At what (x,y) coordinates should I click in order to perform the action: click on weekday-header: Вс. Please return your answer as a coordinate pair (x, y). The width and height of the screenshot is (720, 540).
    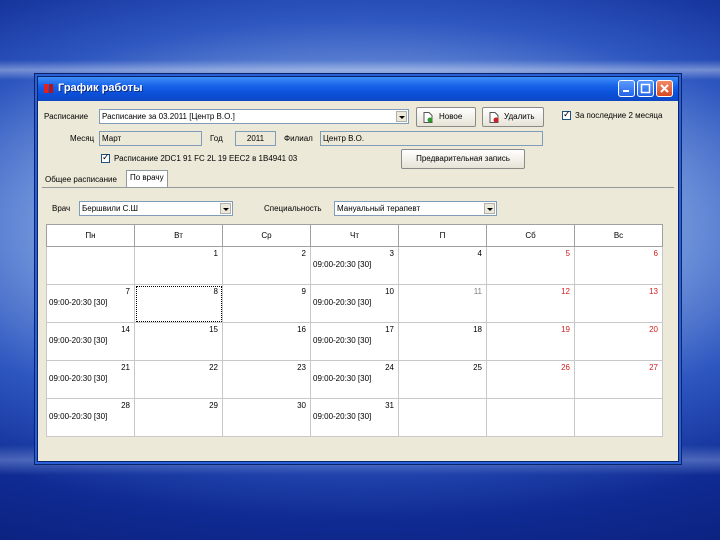
    Looking at the image, I should click on (618, 235).